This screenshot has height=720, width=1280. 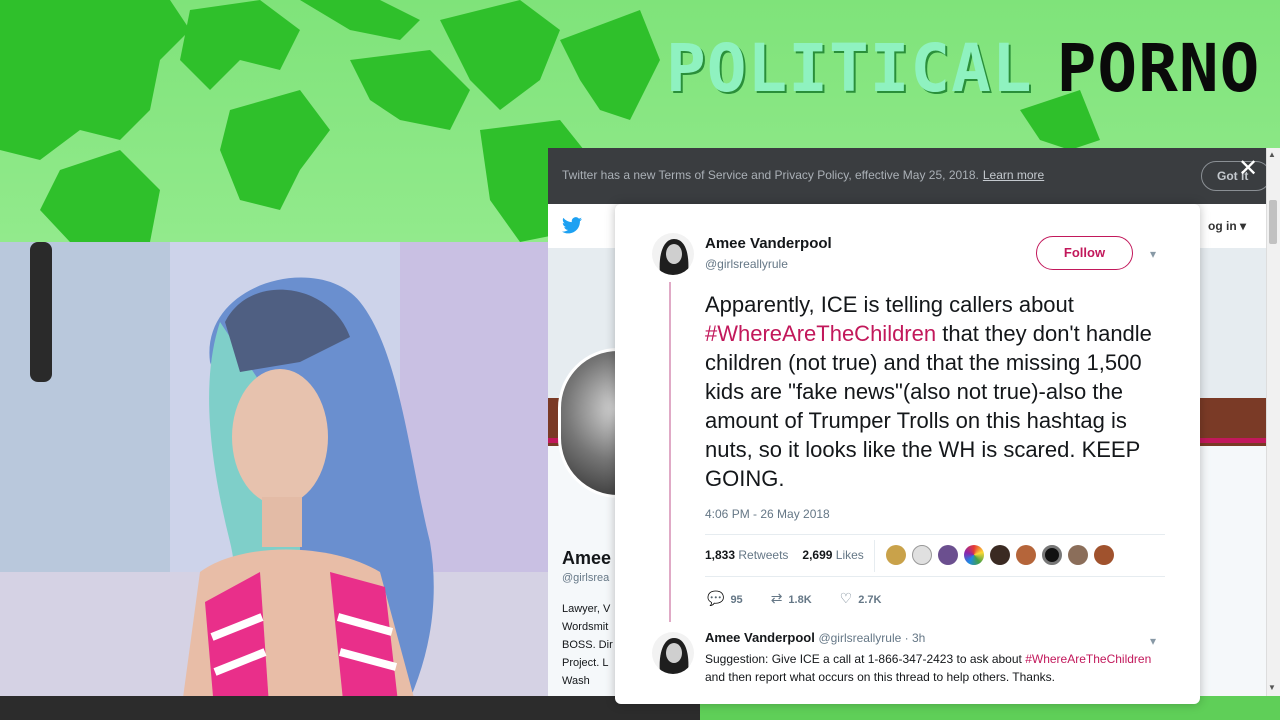 I want to click on scrollbar-thumb, so click(x=1273, y=222).